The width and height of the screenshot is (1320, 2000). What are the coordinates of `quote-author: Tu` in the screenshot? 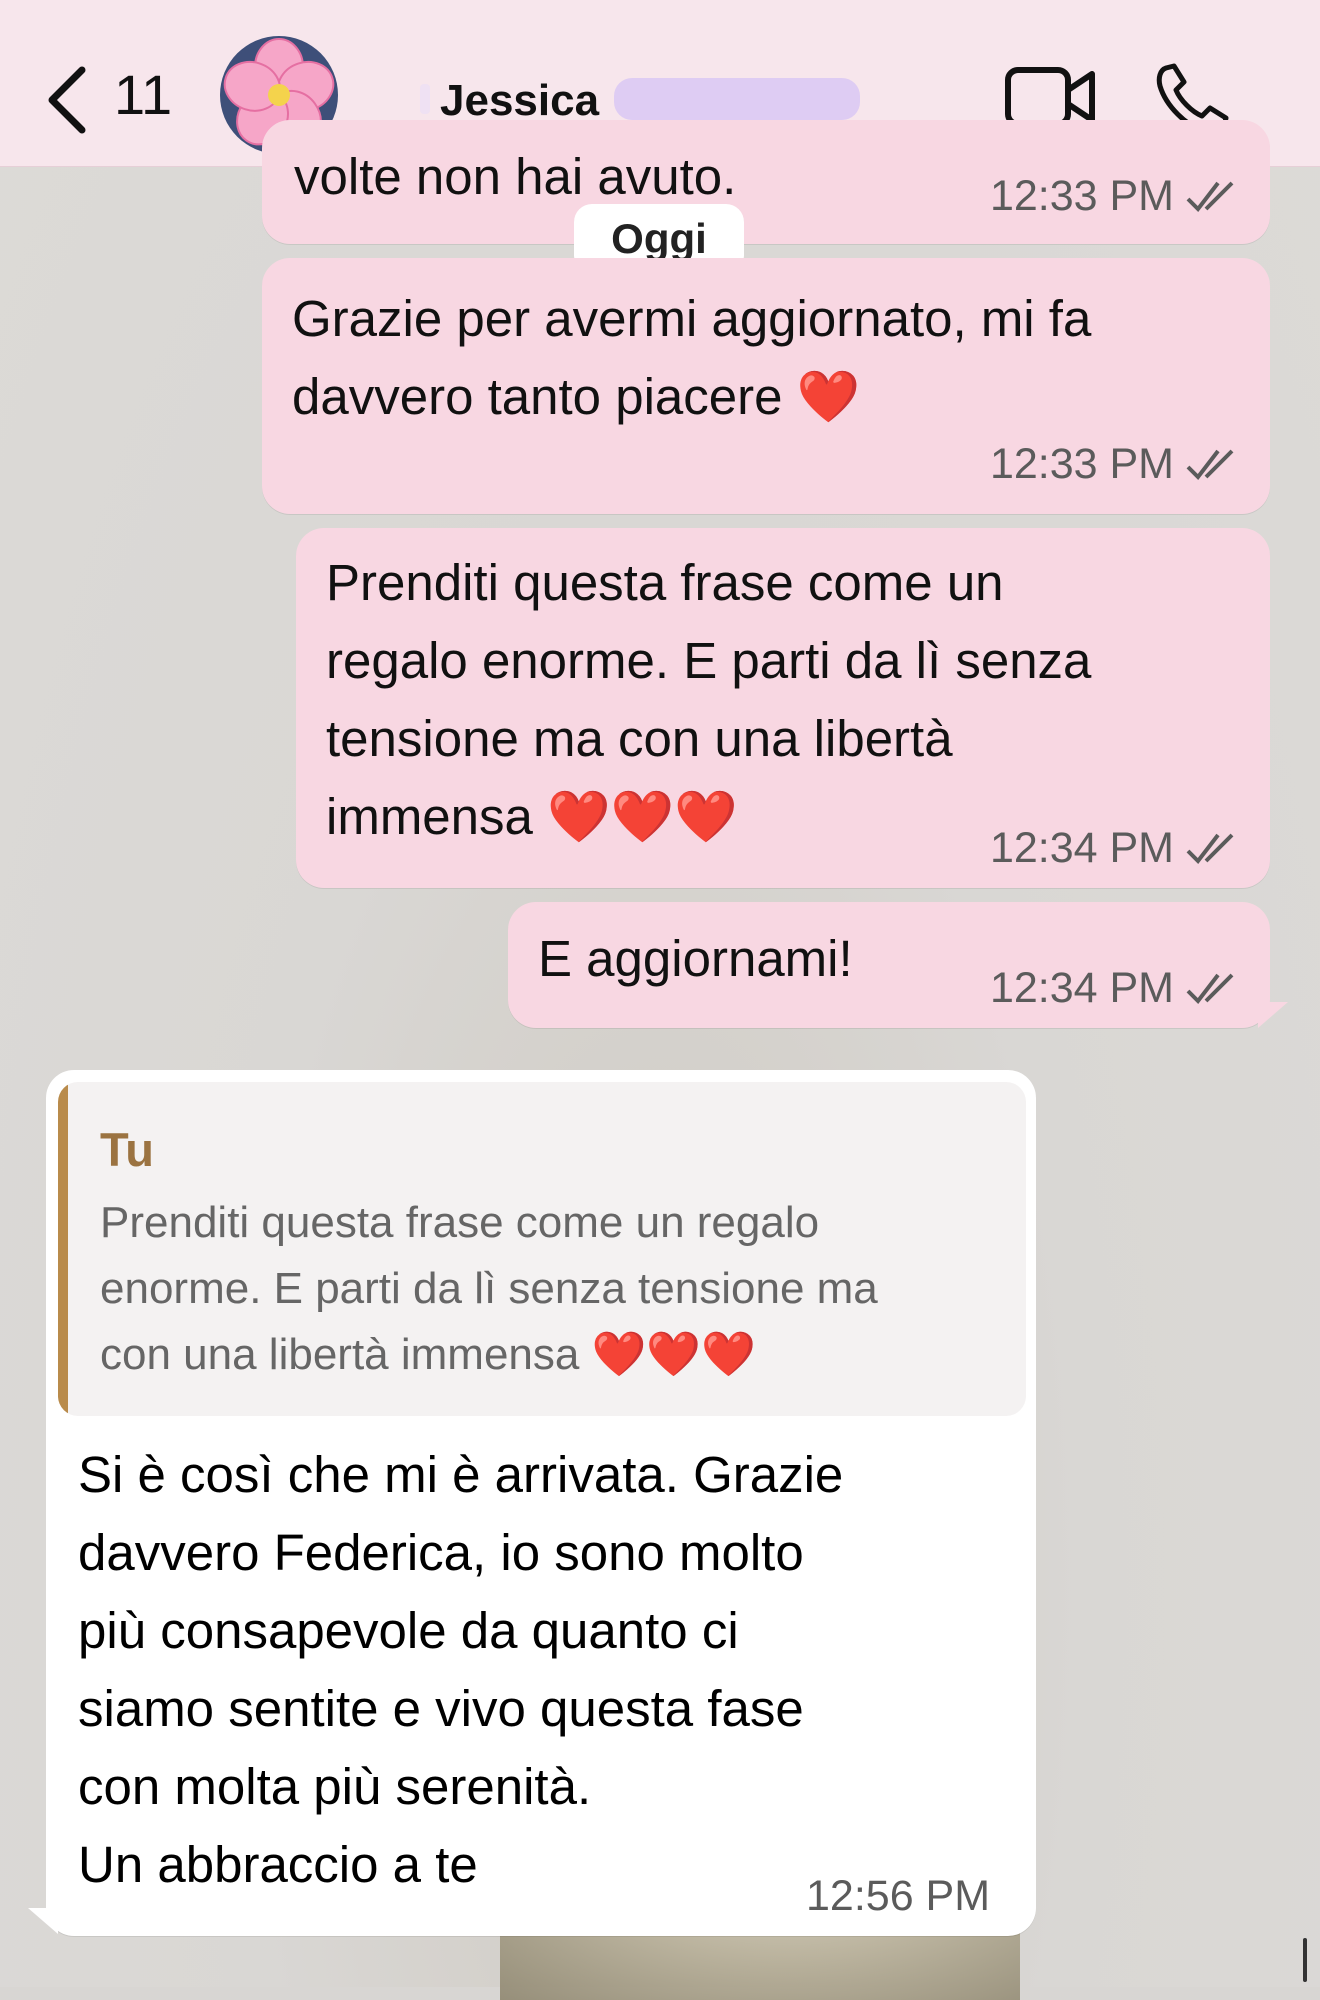 It's located at (127, 1149).